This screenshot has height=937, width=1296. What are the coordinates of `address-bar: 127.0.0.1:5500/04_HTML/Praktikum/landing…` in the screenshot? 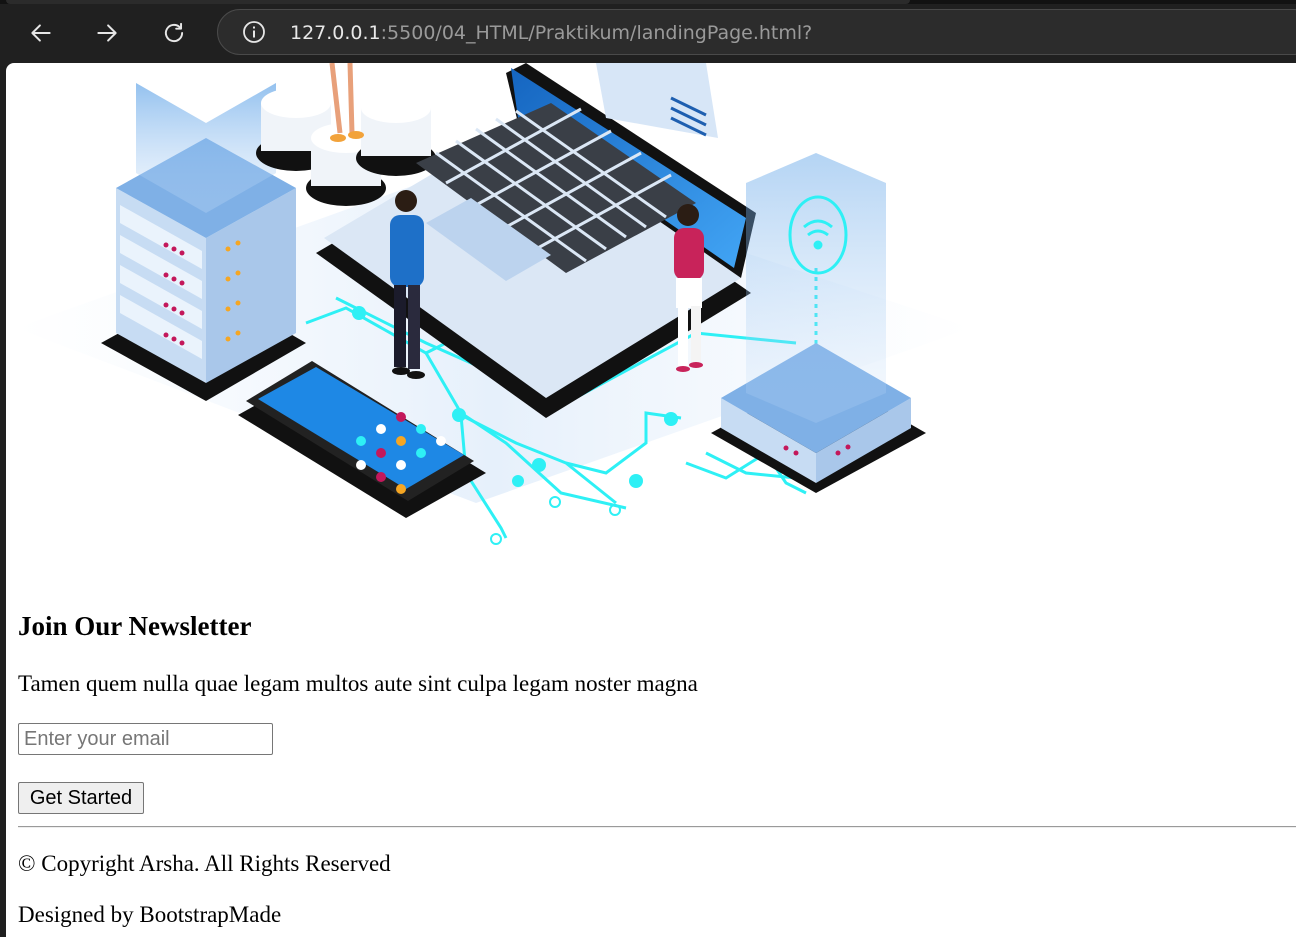 It's located at (756, 32).